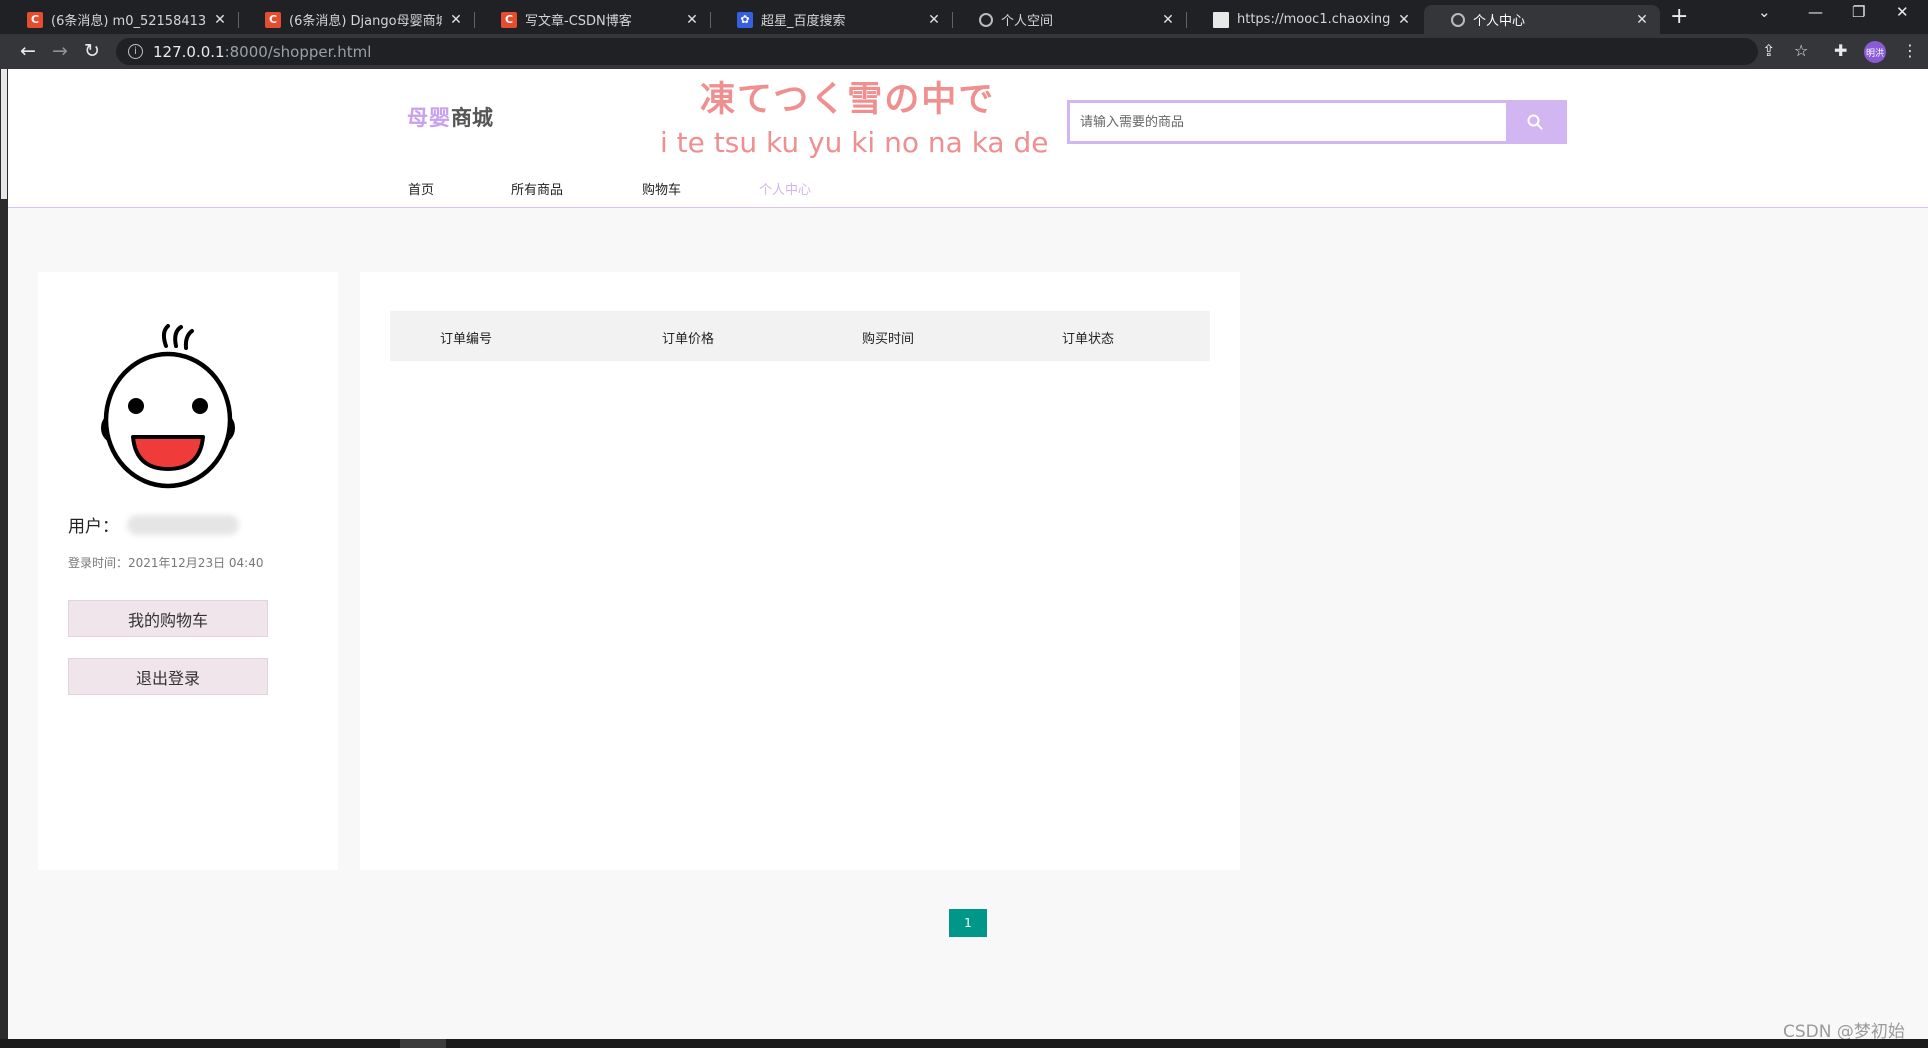  I want to click on tab-title: 个人空间, so click(1027, 21).